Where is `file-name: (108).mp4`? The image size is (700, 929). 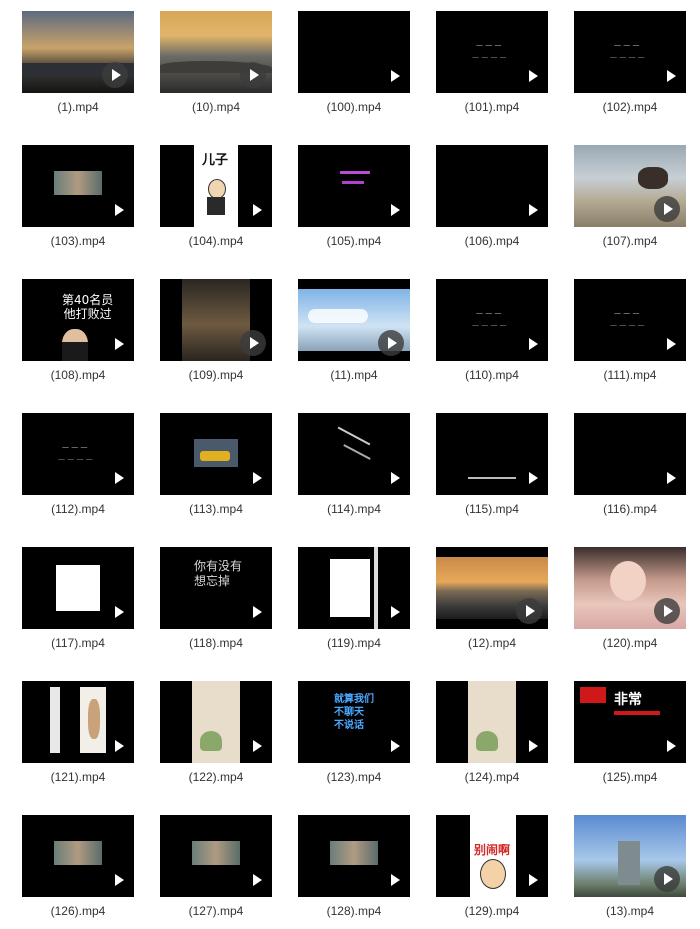
file-name: (108).mp4 is located at coordinates (78, 375).